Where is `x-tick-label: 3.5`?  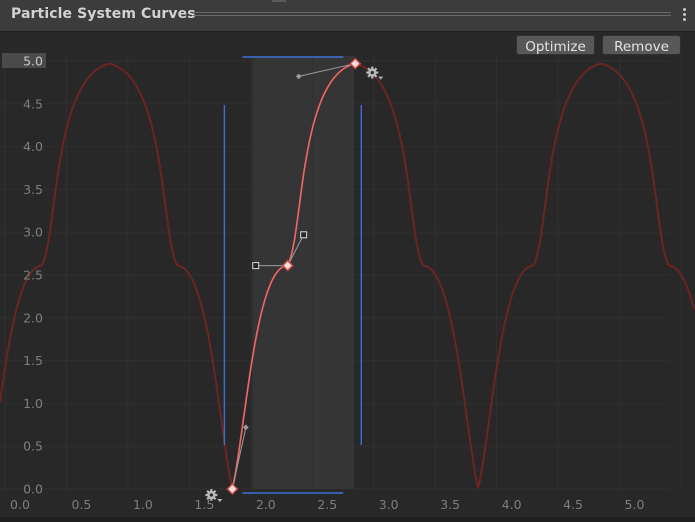 x-tick-label: 3.5 is located at coordinates (450, 504).